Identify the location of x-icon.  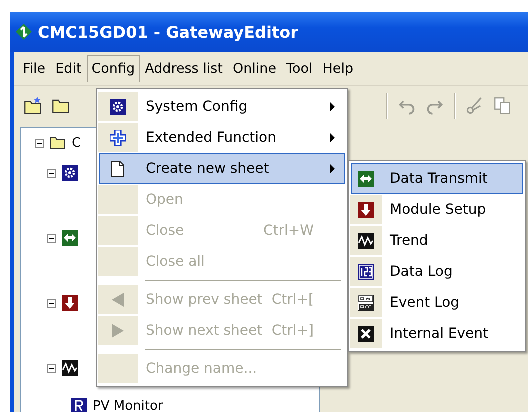
(366, 334).